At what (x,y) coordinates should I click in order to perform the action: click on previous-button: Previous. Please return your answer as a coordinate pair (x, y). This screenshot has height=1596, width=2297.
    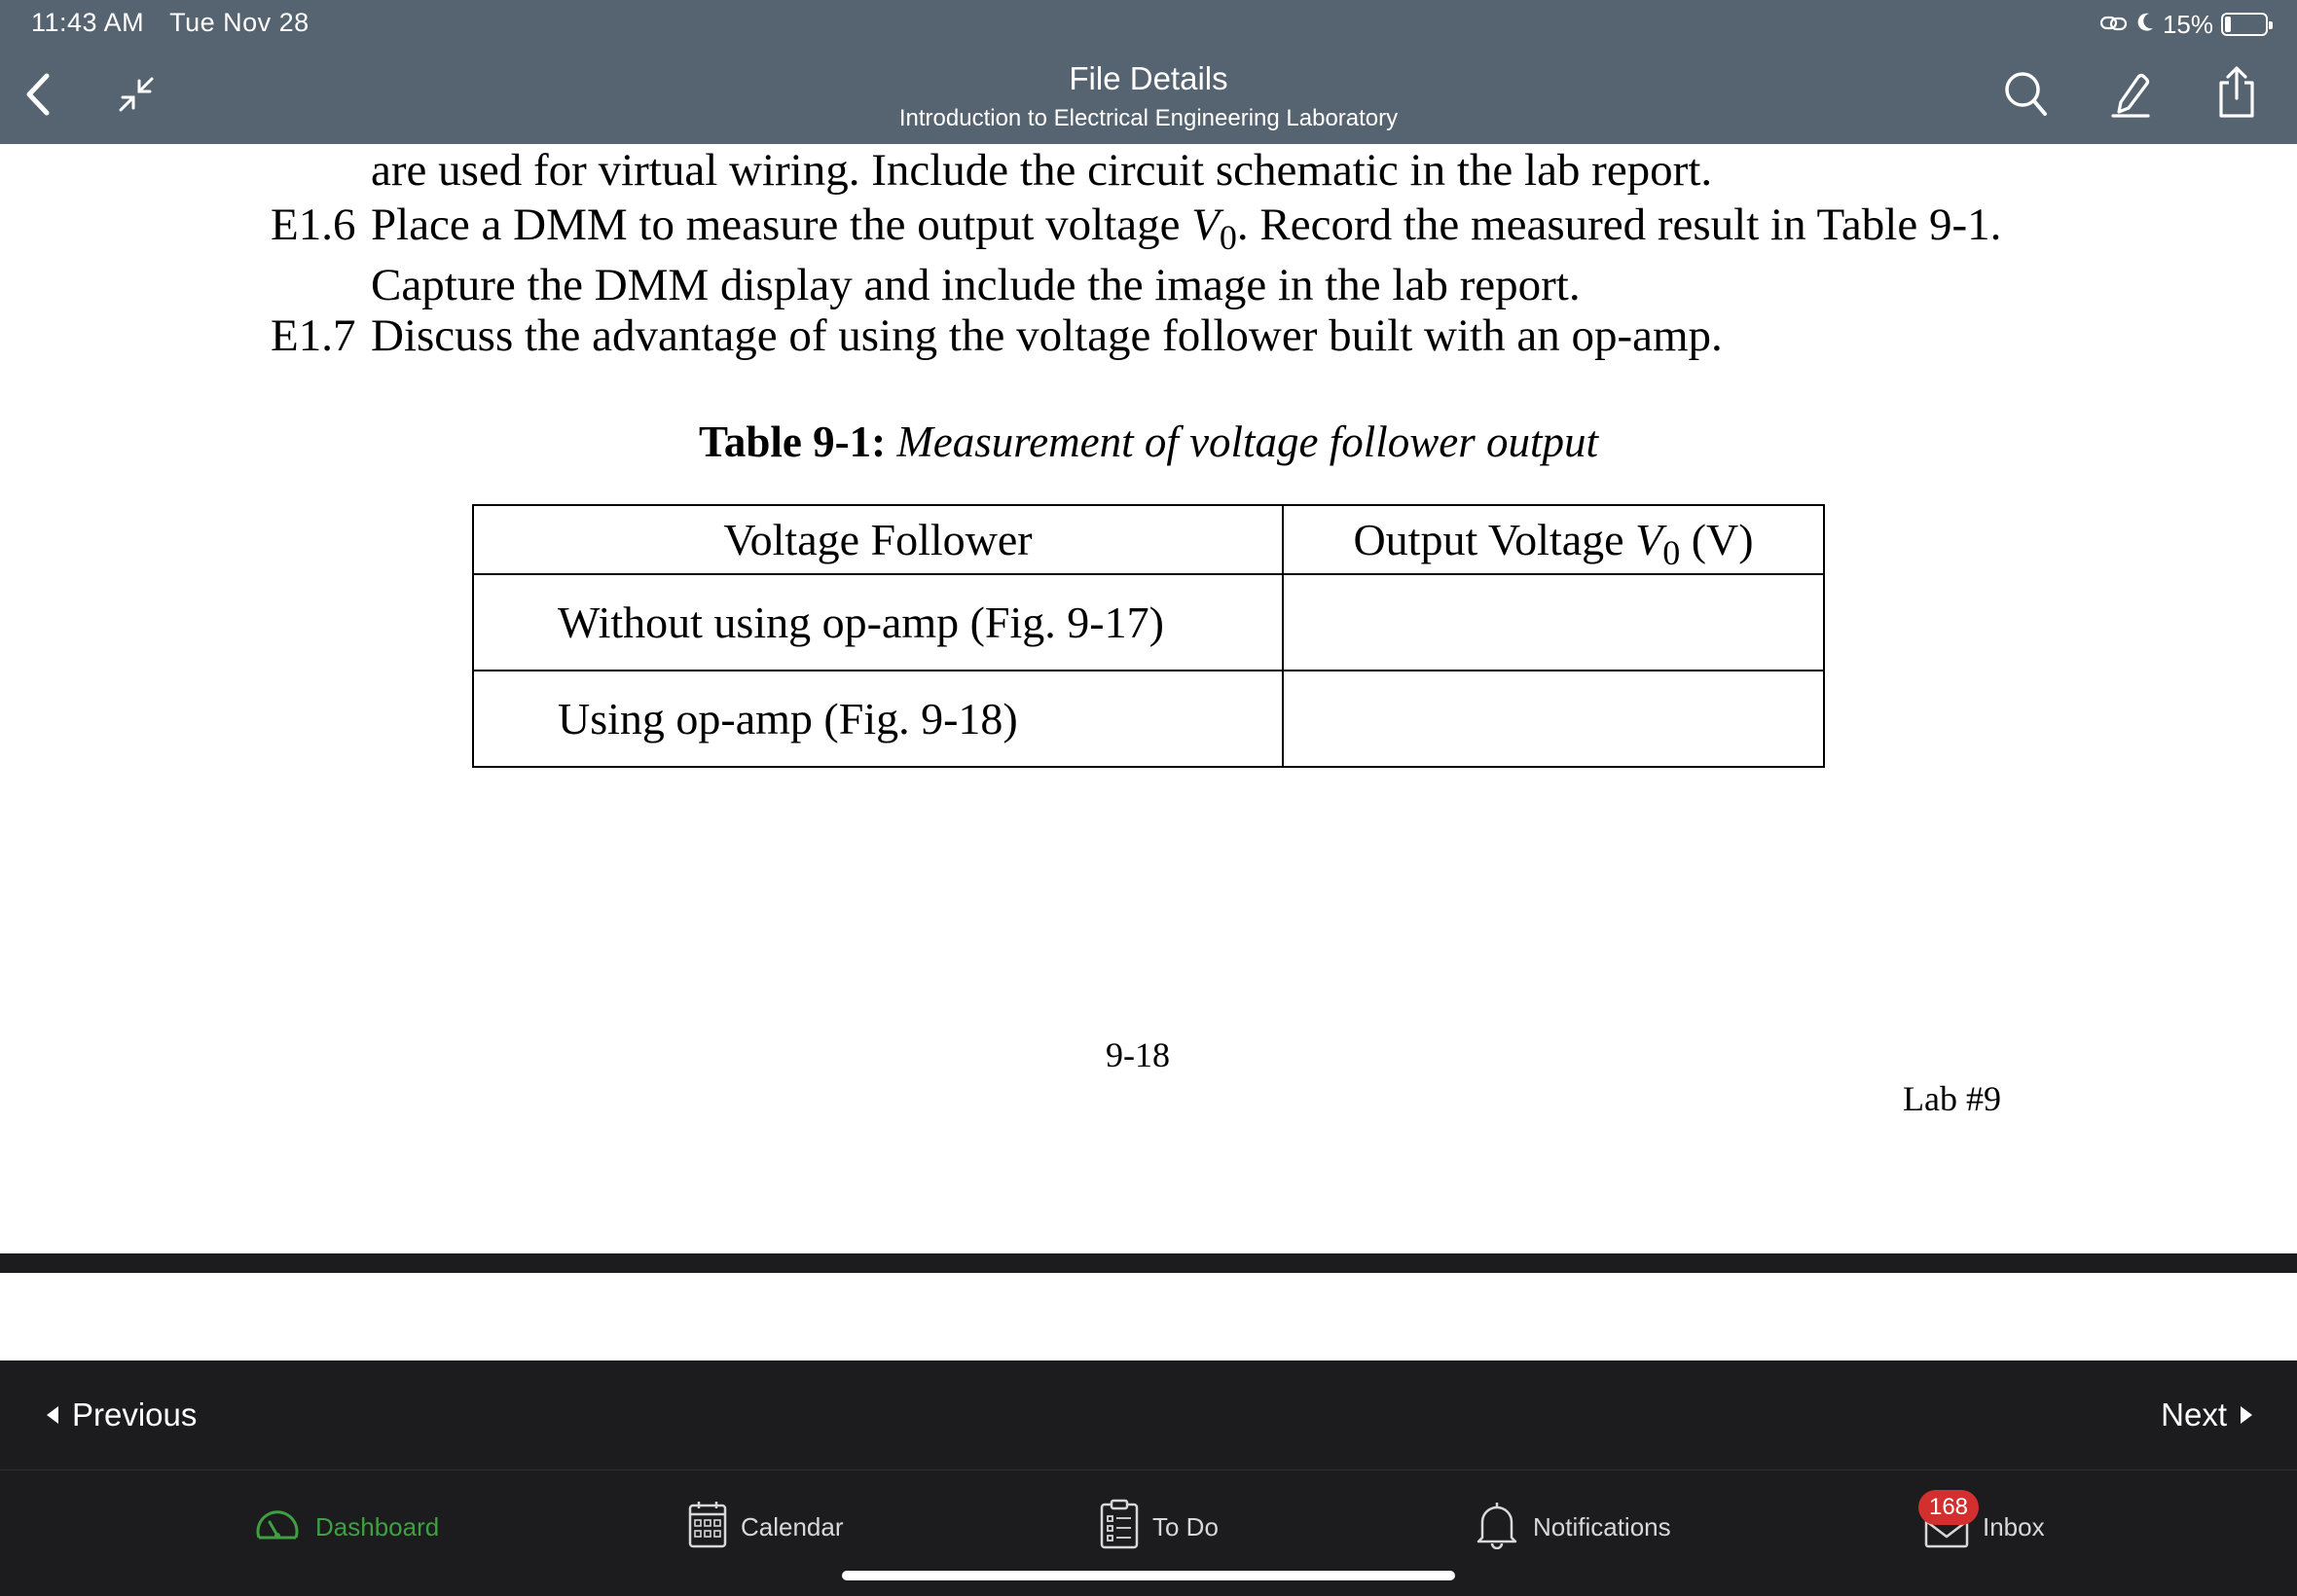
    Looking at the image, I should click on (122, 1414).